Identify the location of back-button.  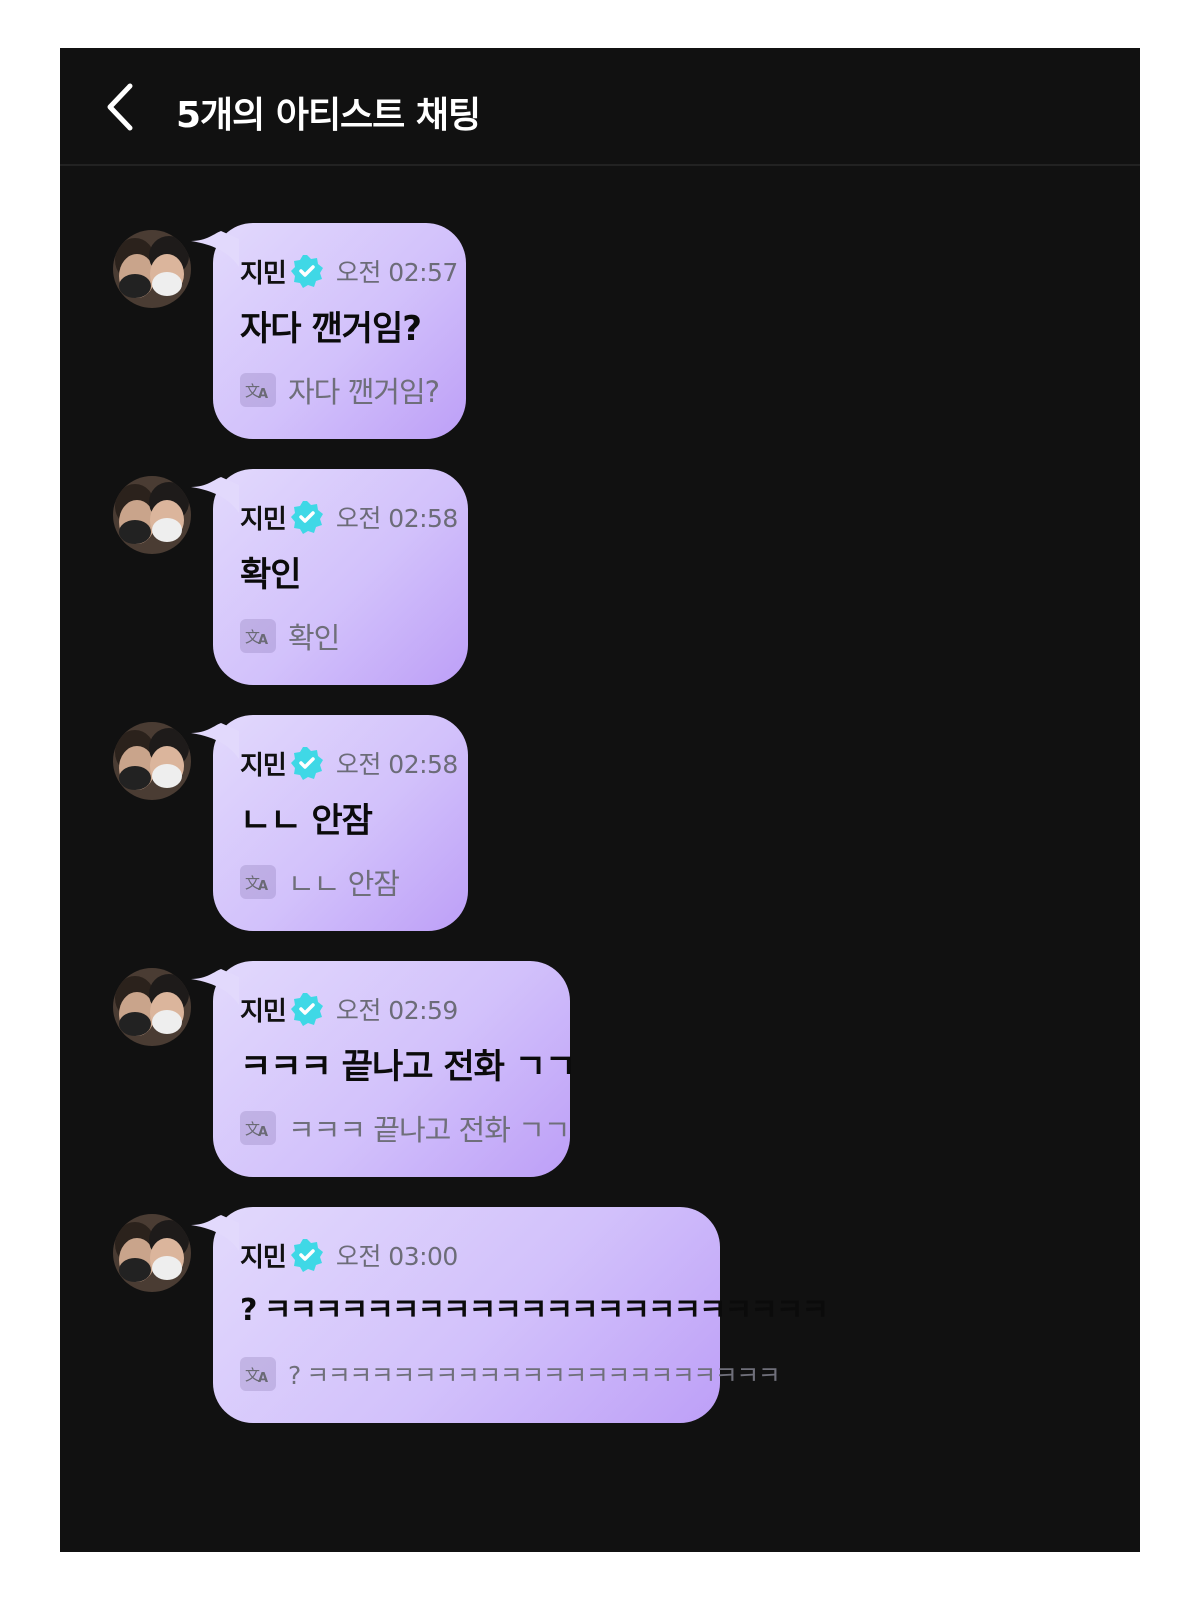
(124, 107).